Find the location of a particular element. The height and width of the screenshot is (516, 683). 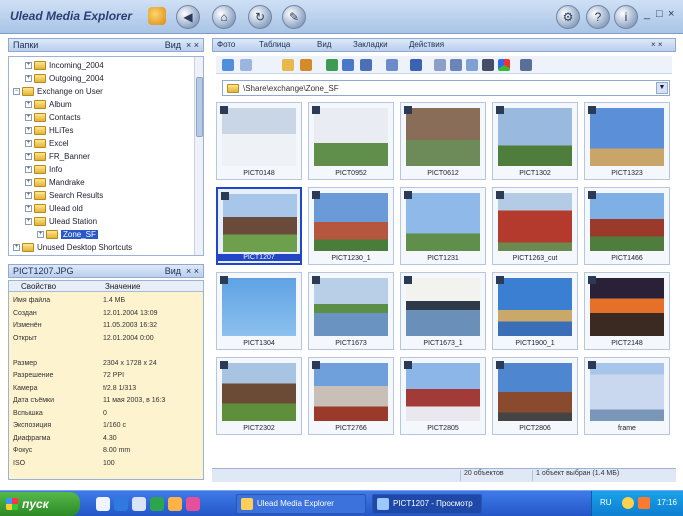

taskbar-task-viewer: PICT1207 - Просмотр is located at coordinates (427, 504).